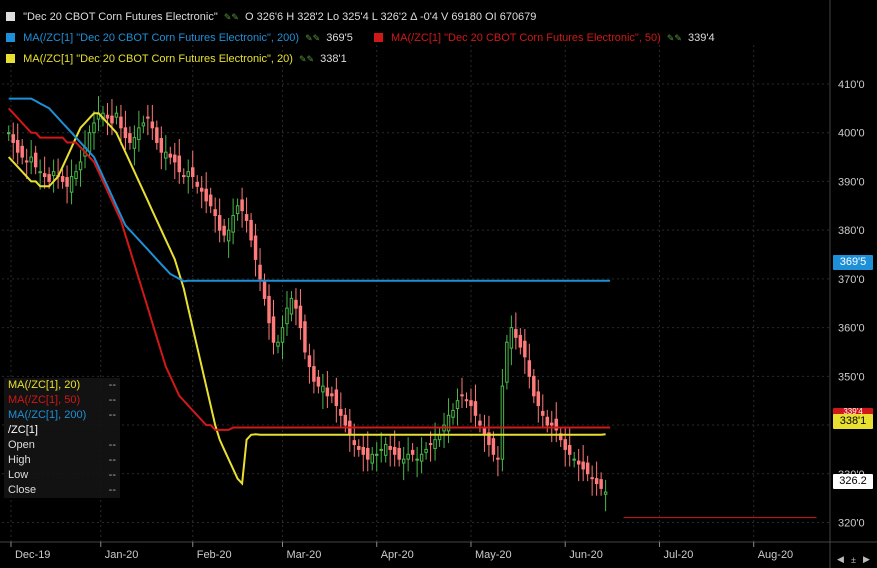  What do you see at coordinates (10, 16) in the screenshot?
I see `symbol-swatch` at bounding box center [10, 16].